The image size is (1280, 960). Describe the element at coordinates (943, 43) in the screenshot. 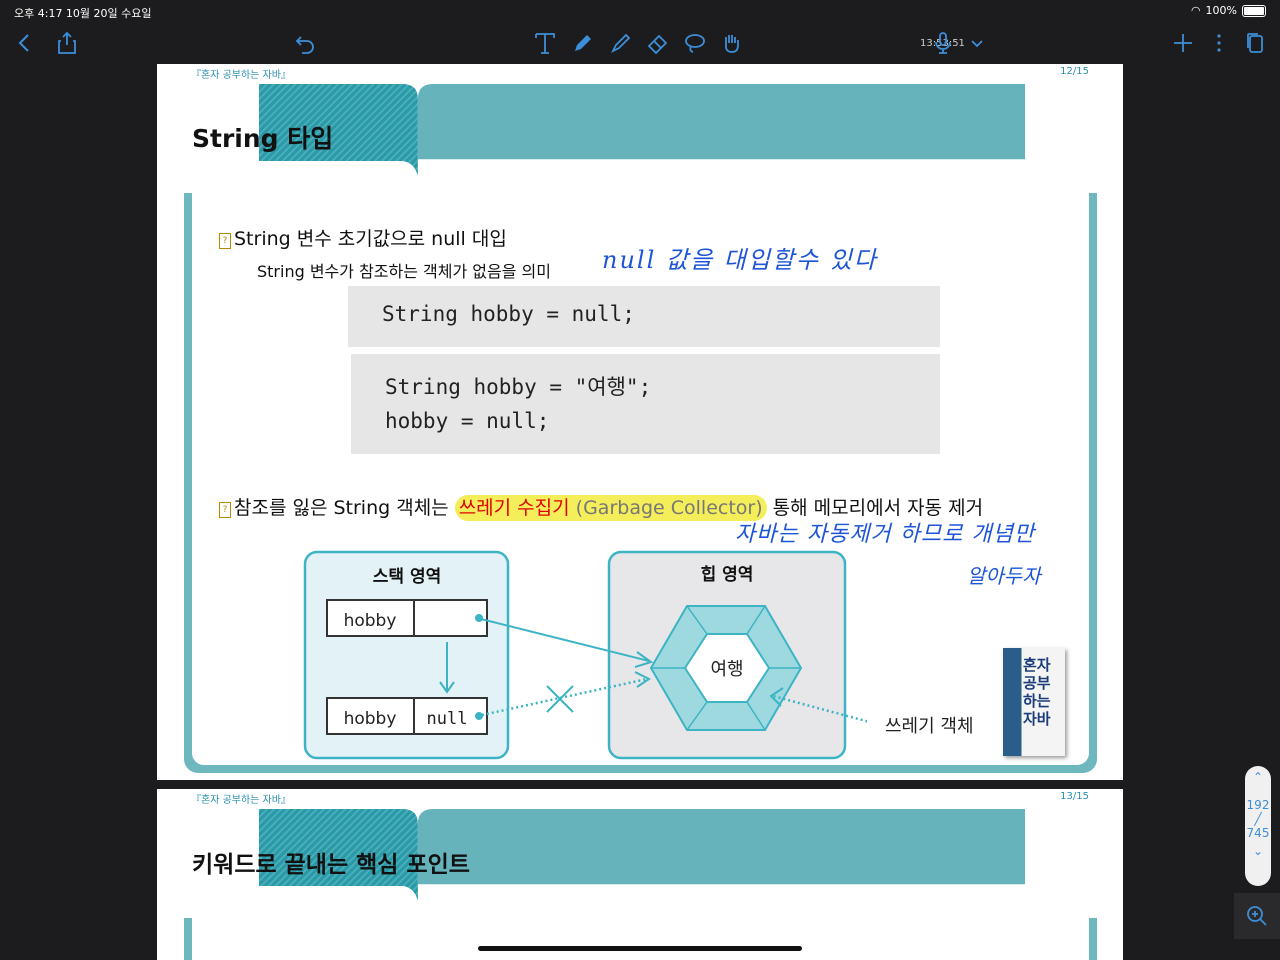

I see `mic-icon` at that location.